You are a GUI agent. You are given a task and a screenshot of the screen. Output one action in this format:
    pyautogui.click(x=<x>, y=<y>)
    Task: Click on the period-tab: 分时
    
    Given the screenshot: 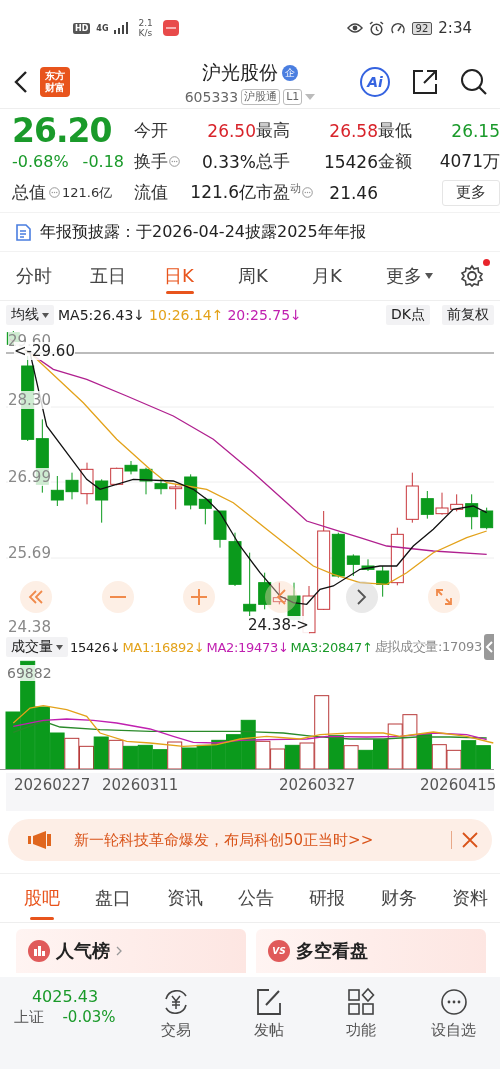 What is the action you would take?
    pyautogui.click(x=53, y=276)
    